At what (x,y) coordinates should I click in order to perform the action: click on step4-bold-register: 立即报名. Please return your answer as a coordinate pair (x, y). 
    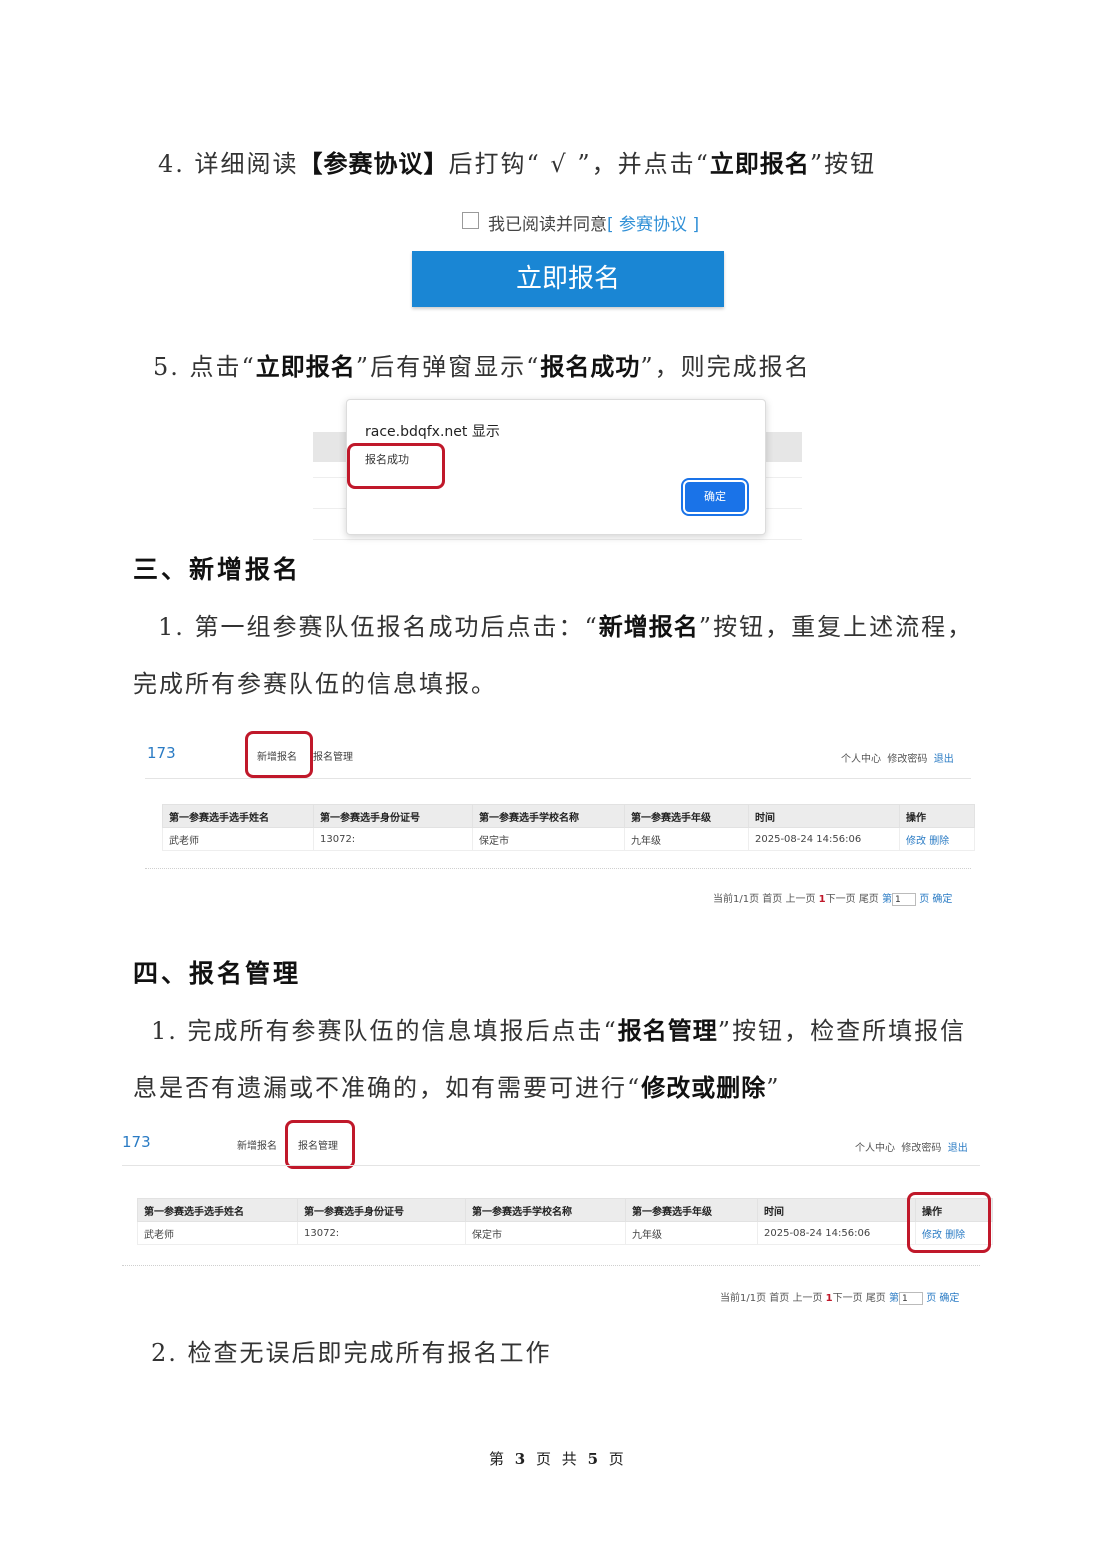
    Looking at the image, I should click on (759, 164).